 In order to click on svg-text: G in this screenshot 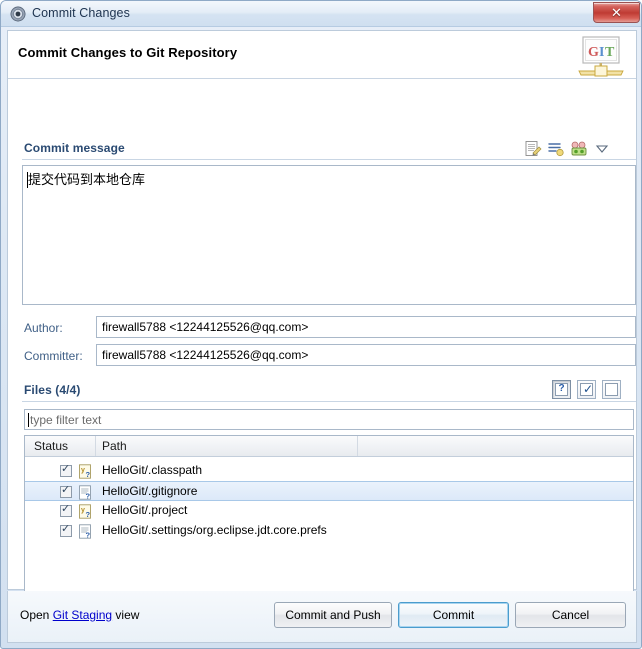, I will do `click(593, 52)`.